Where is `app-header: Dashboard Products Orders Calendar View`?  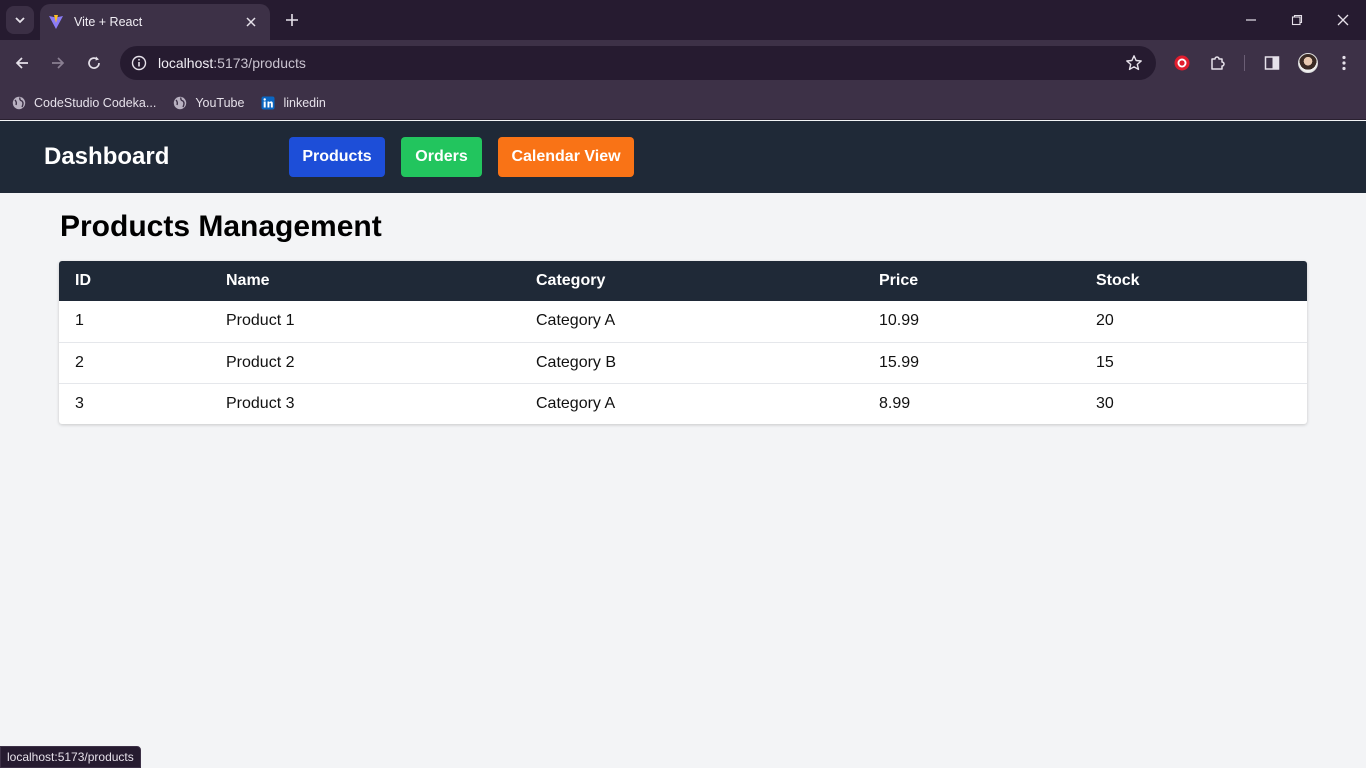 app-header: Dashboard Products Orders Calendar View is located at coordinates (683, 157).